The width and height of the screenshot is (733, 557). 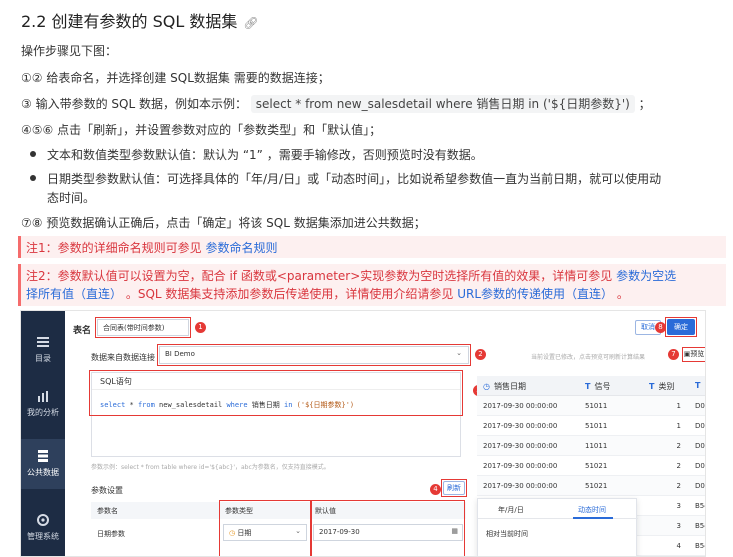 What do you see at coordinates (435, 489) in the screenshot?
I see `marker-4: 4` at bounding box center [435, 489].